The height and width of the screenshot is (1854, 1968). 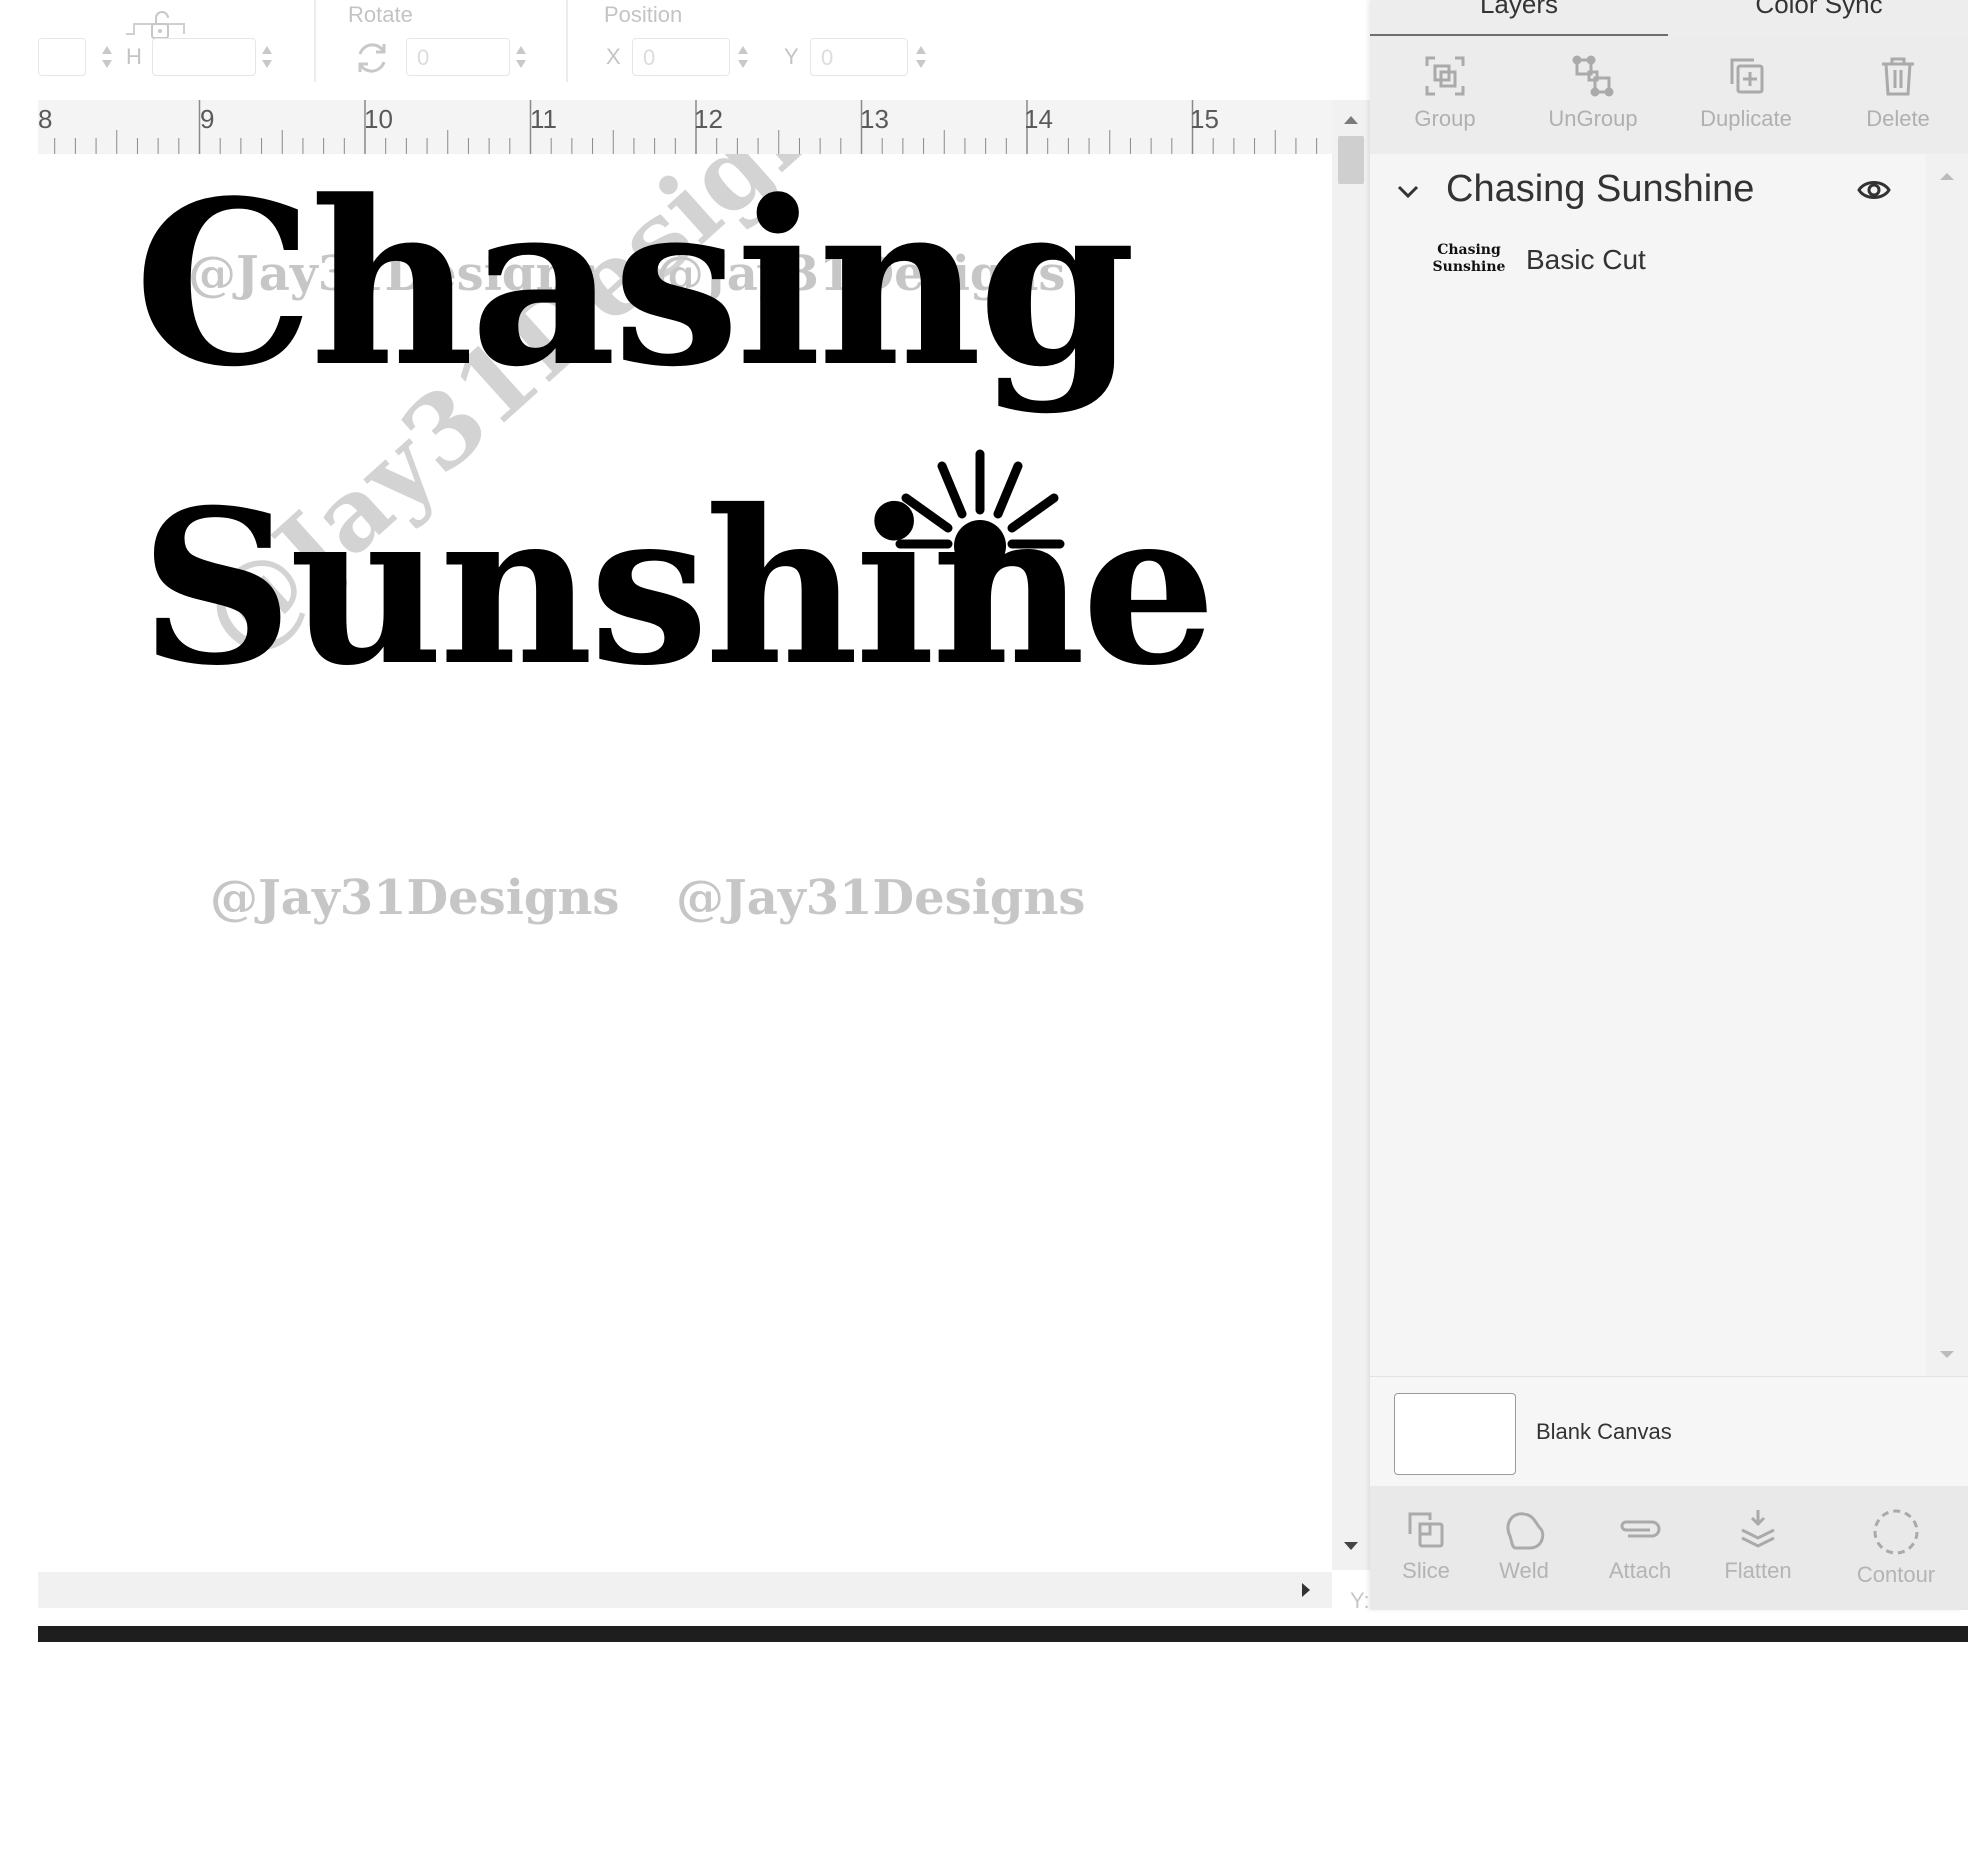 I want to click on layer-thumbnail: Chasing Sunshine, so click(x=1469, y=262).